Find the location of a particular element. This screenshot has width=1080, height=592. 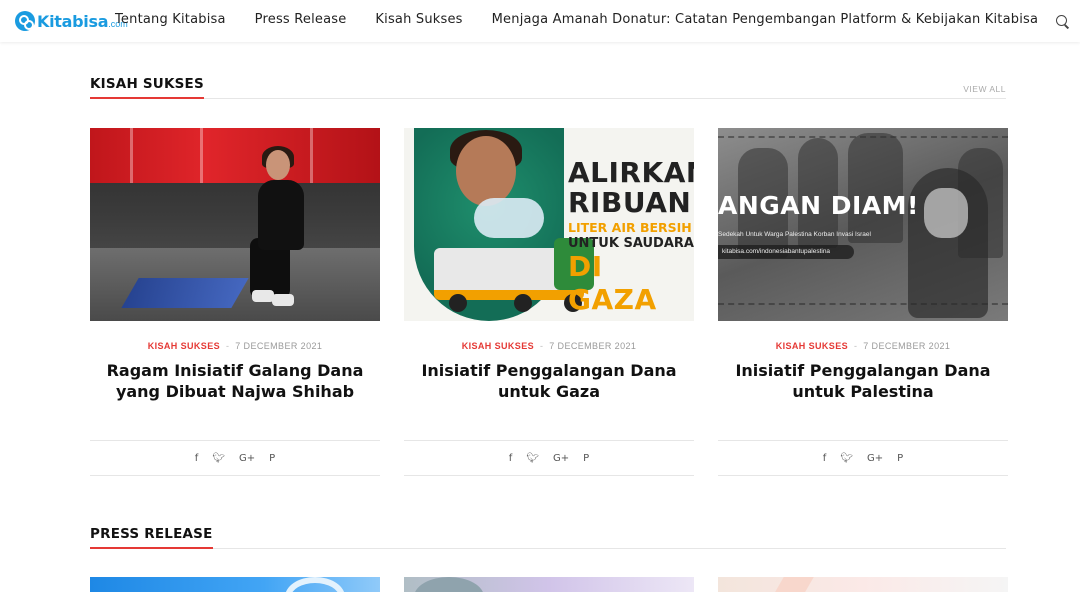

view-all-link: VIEW ALL is located at coordinates (984, 89).